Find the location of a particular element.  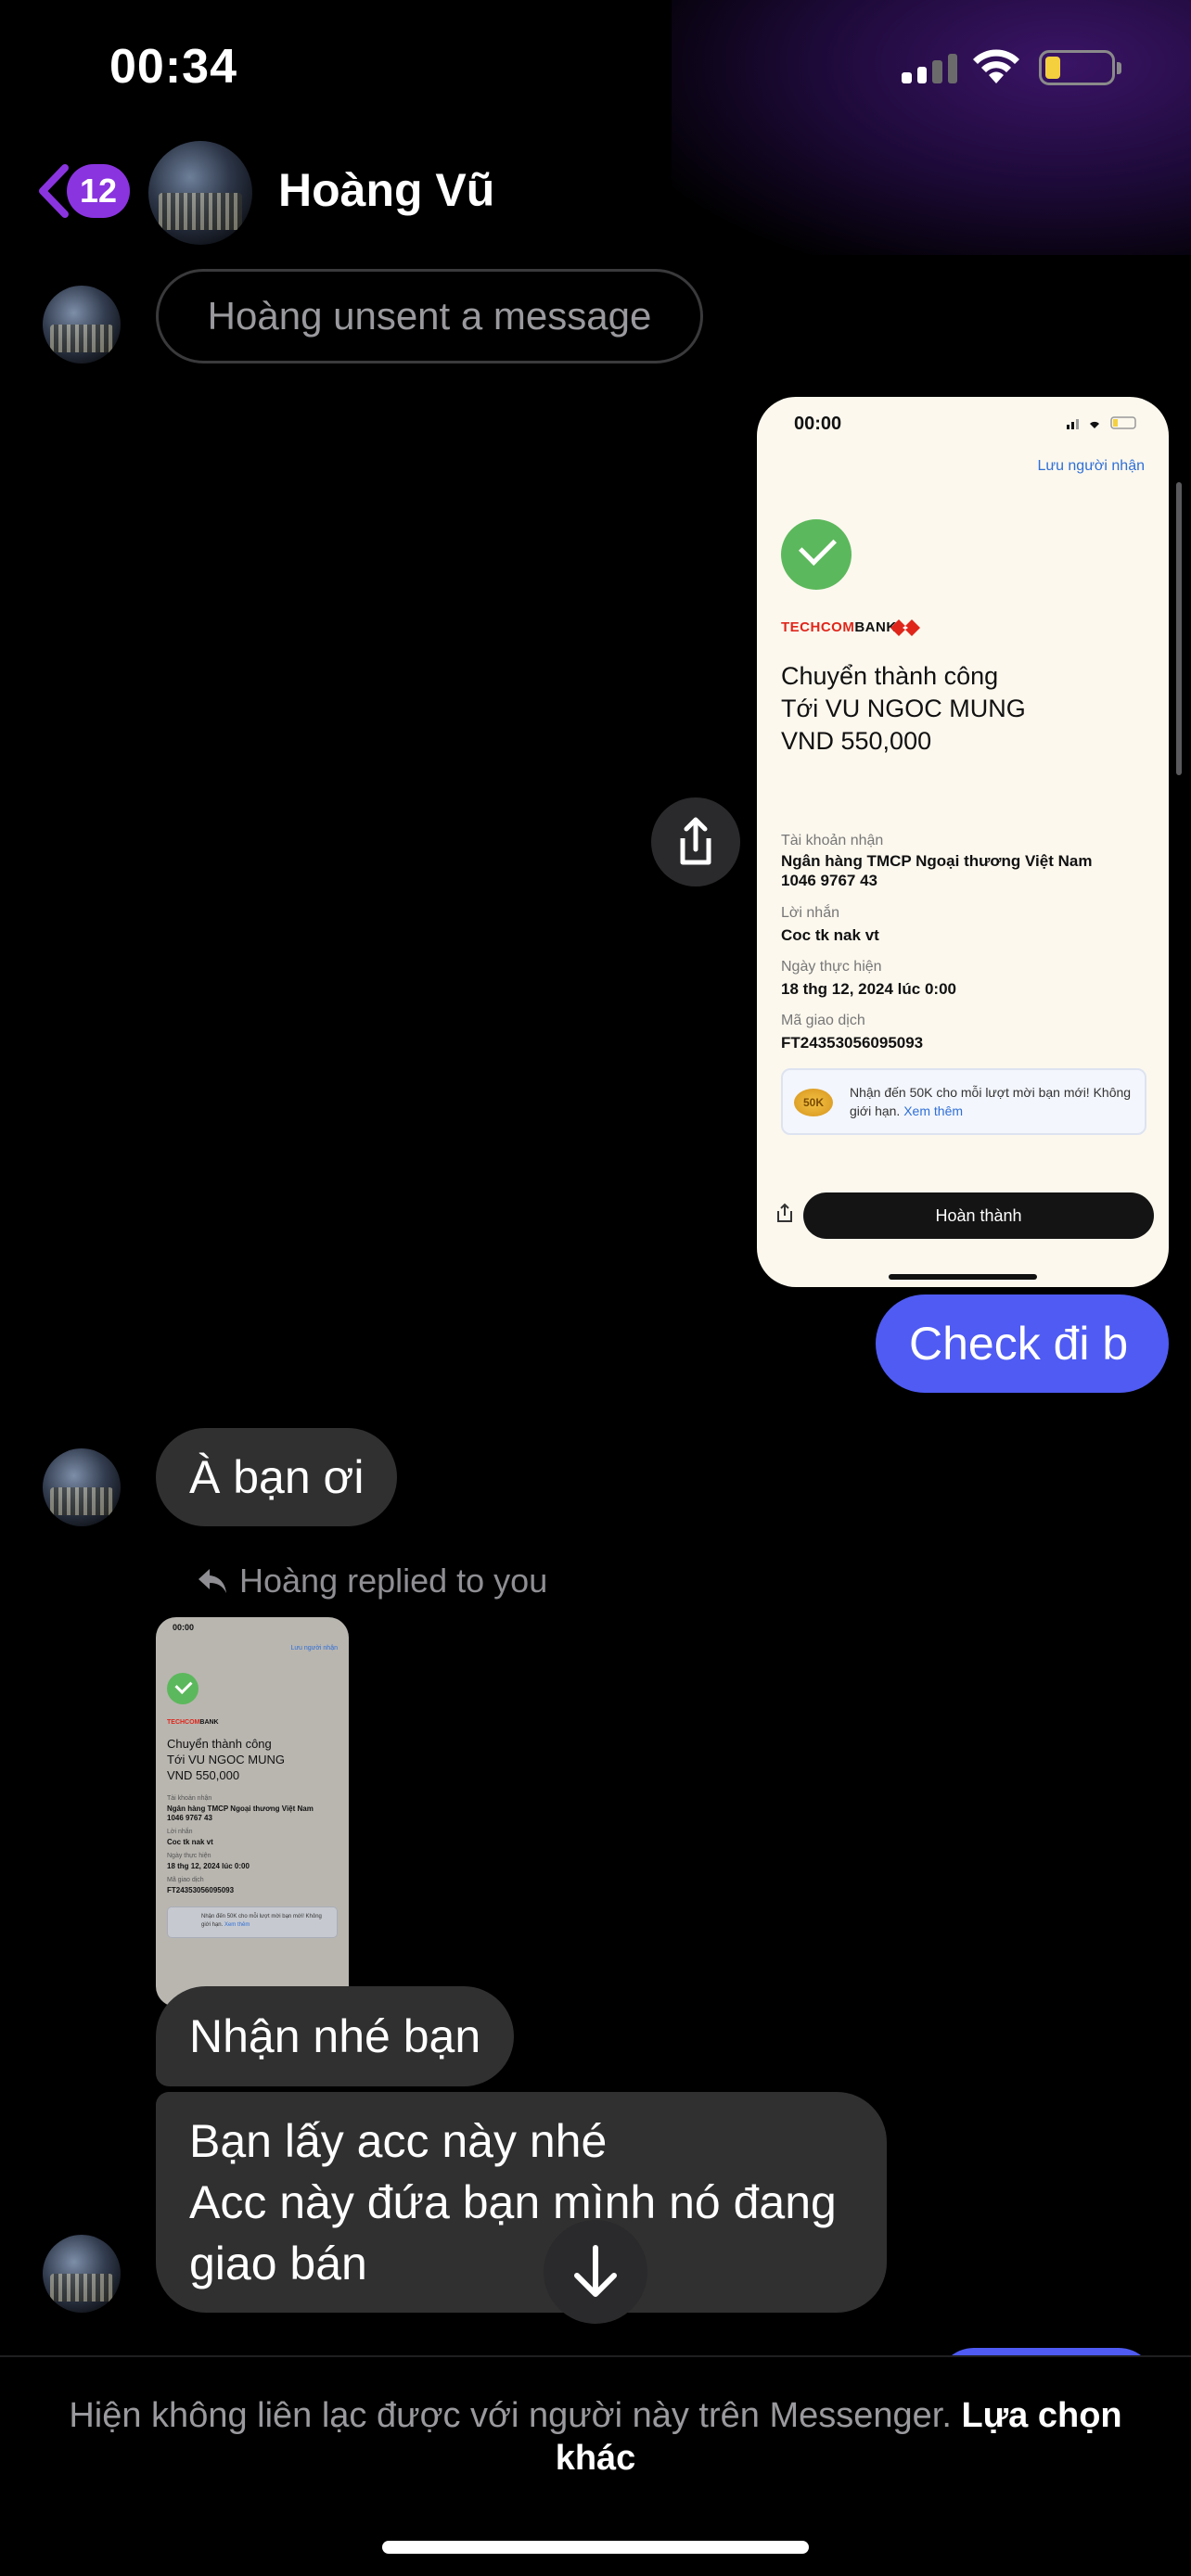

contact-name: Hoàng Vũ is located at coordinates (386, 190).